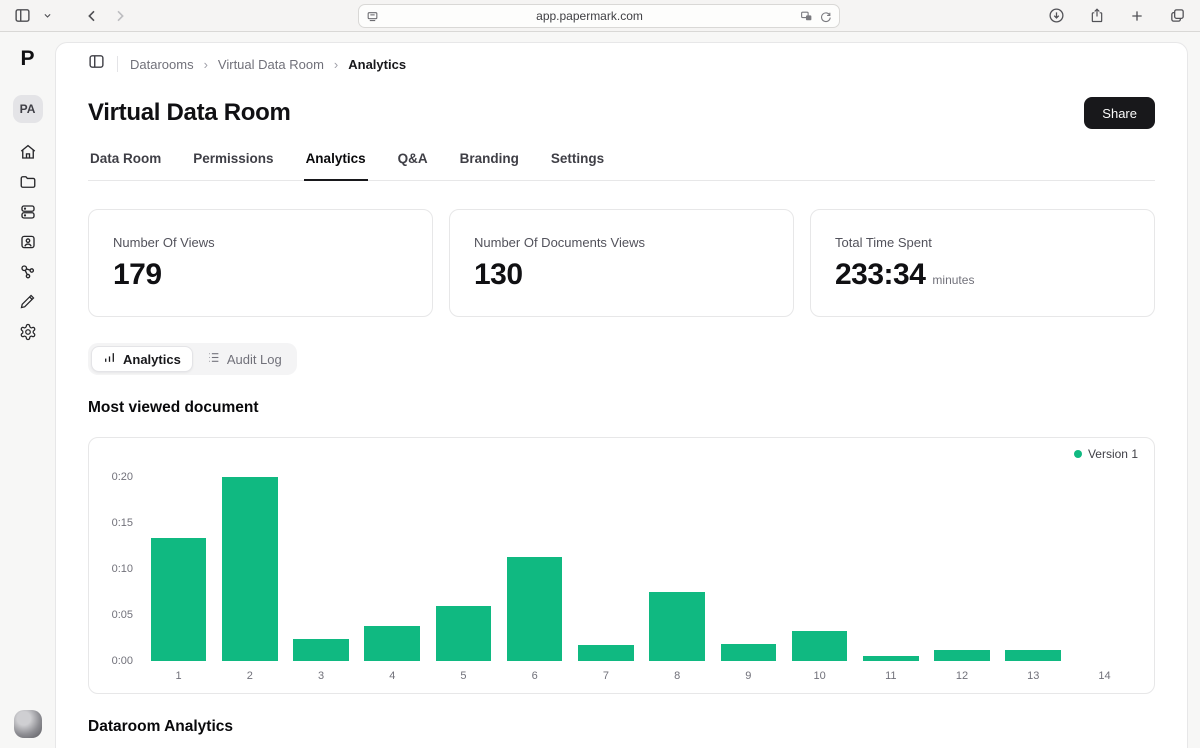 The height and width of the screenshot is (748, 1200). Describe the element at coordinates (152, 359) in the screenshot. I see `toggle-analytics-label: Analytics` at that location.